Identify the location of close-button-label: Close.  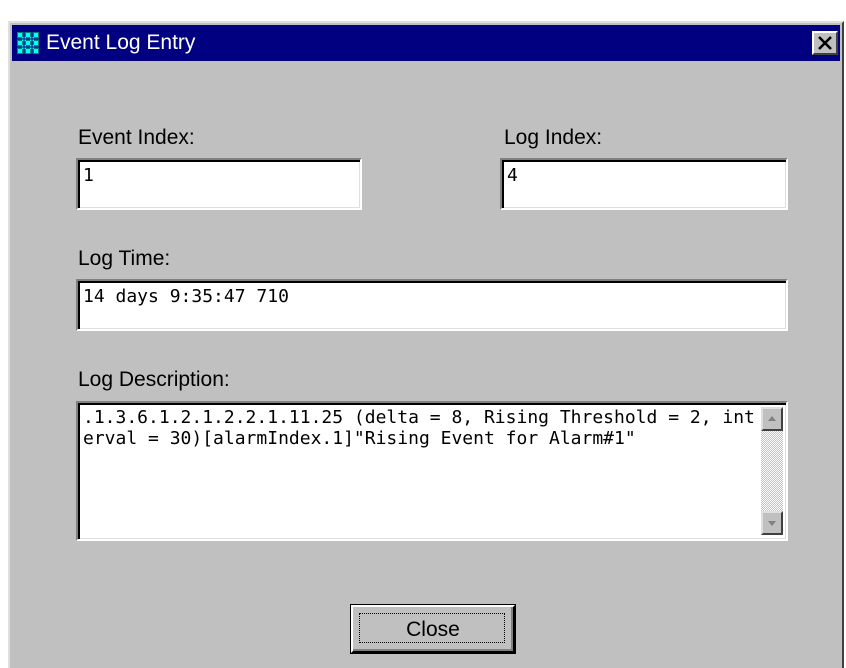
(433, 629).